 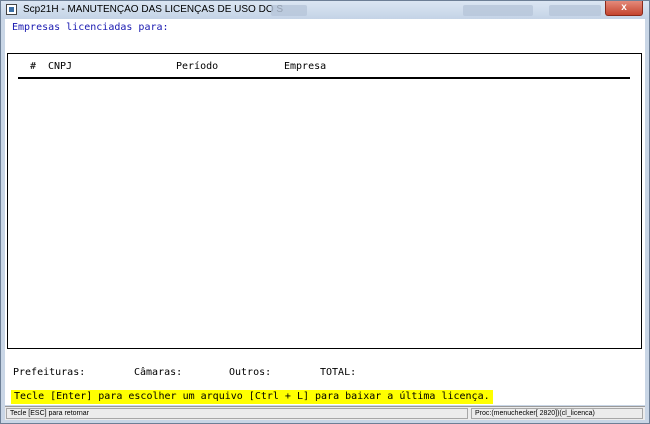 What do you see at coordinates (338, 372) in the screenshot?
I see `total-label: TOTAL:` at bounding box center [338, 372].